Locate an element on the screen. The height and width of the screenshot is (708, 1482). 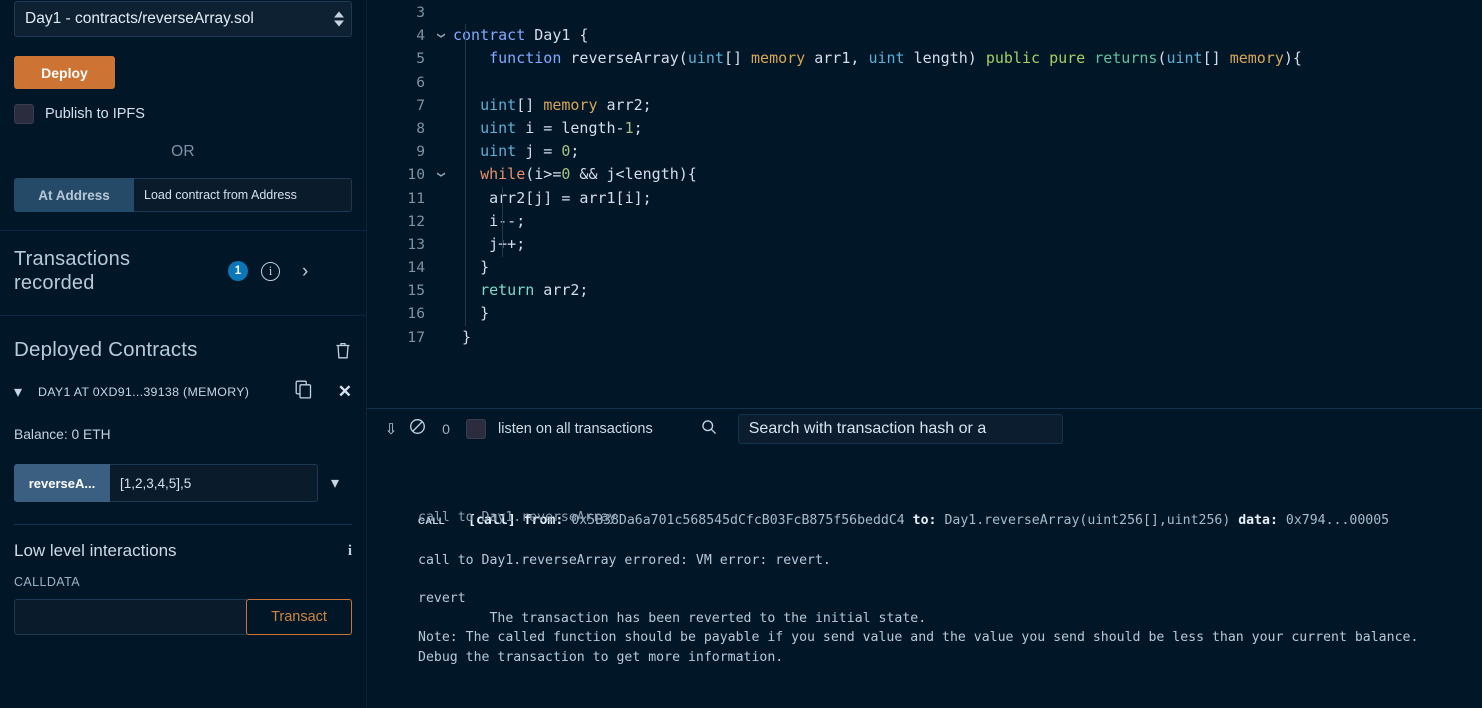
publish-ipfs-checkbox is located at coordinates (24, 114).